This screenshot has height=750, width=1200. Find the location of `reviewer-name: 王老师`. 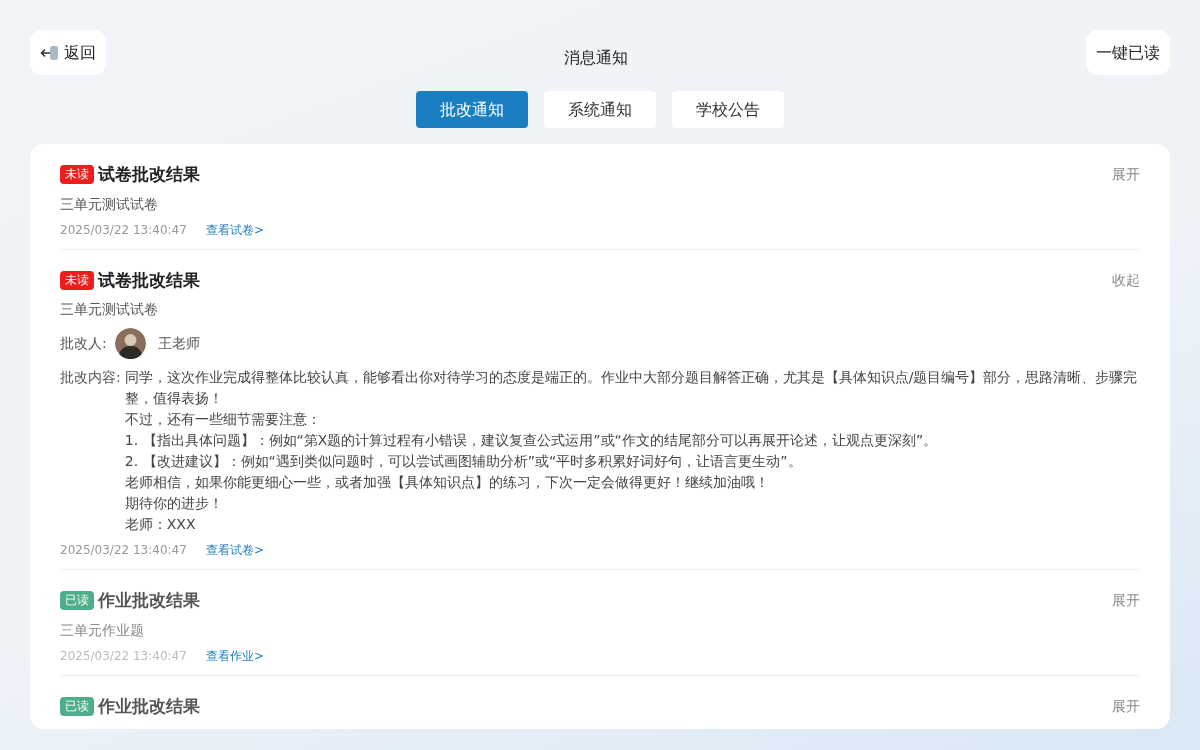

reviewer-name: 王老师 is located at coordinates (178, 343).